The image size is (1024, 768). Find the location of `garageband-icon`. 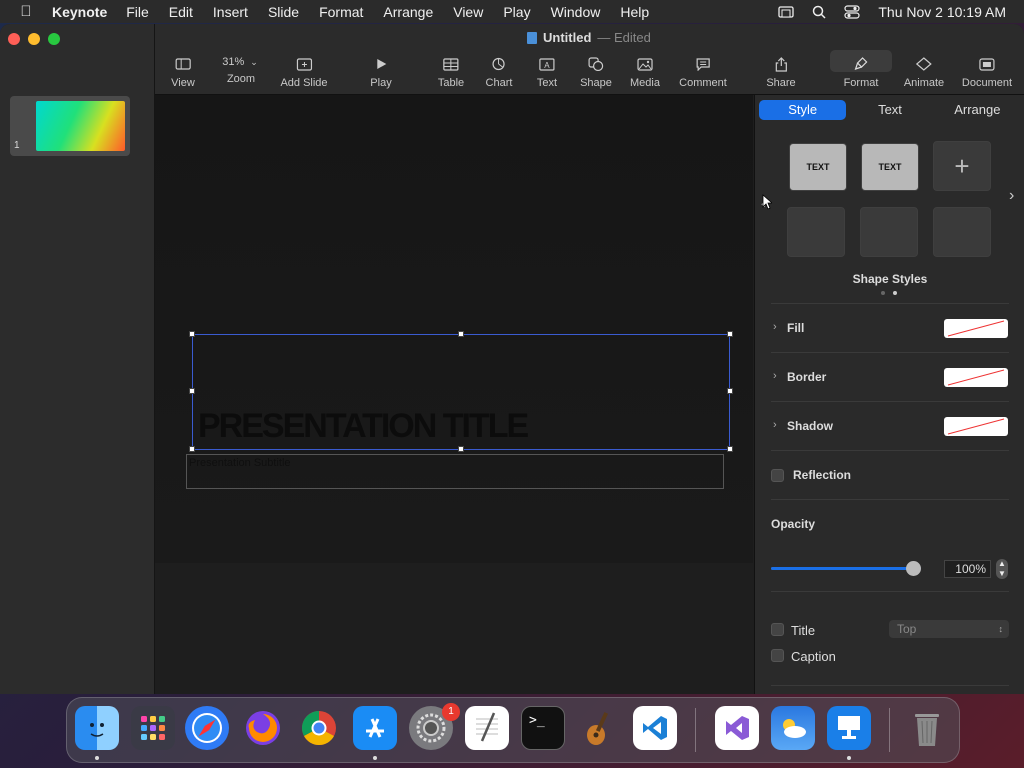

garageband-icon is located at coordinates (599, 728).